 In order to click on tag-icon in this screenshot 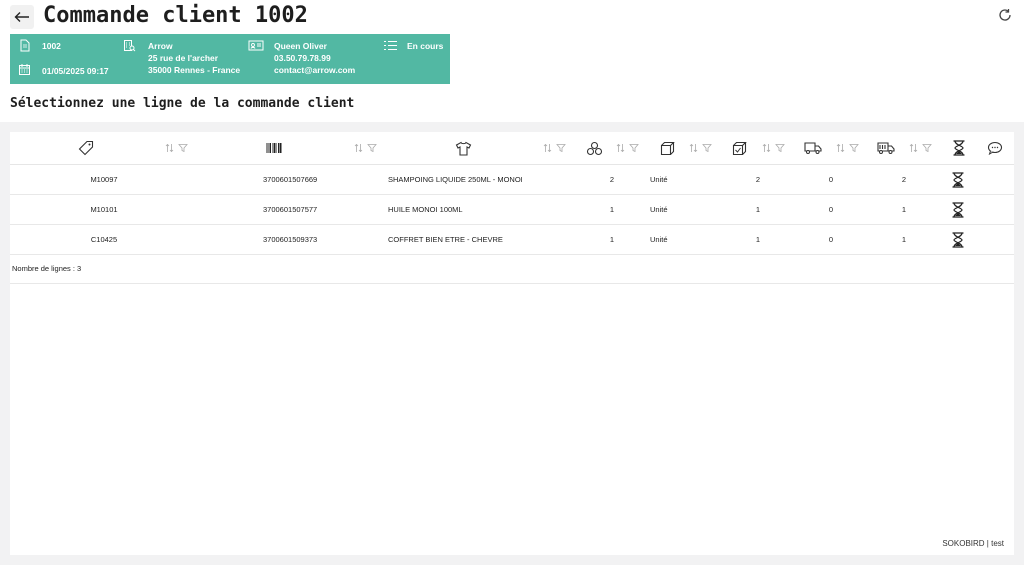, I will do `click(86, 148)`.